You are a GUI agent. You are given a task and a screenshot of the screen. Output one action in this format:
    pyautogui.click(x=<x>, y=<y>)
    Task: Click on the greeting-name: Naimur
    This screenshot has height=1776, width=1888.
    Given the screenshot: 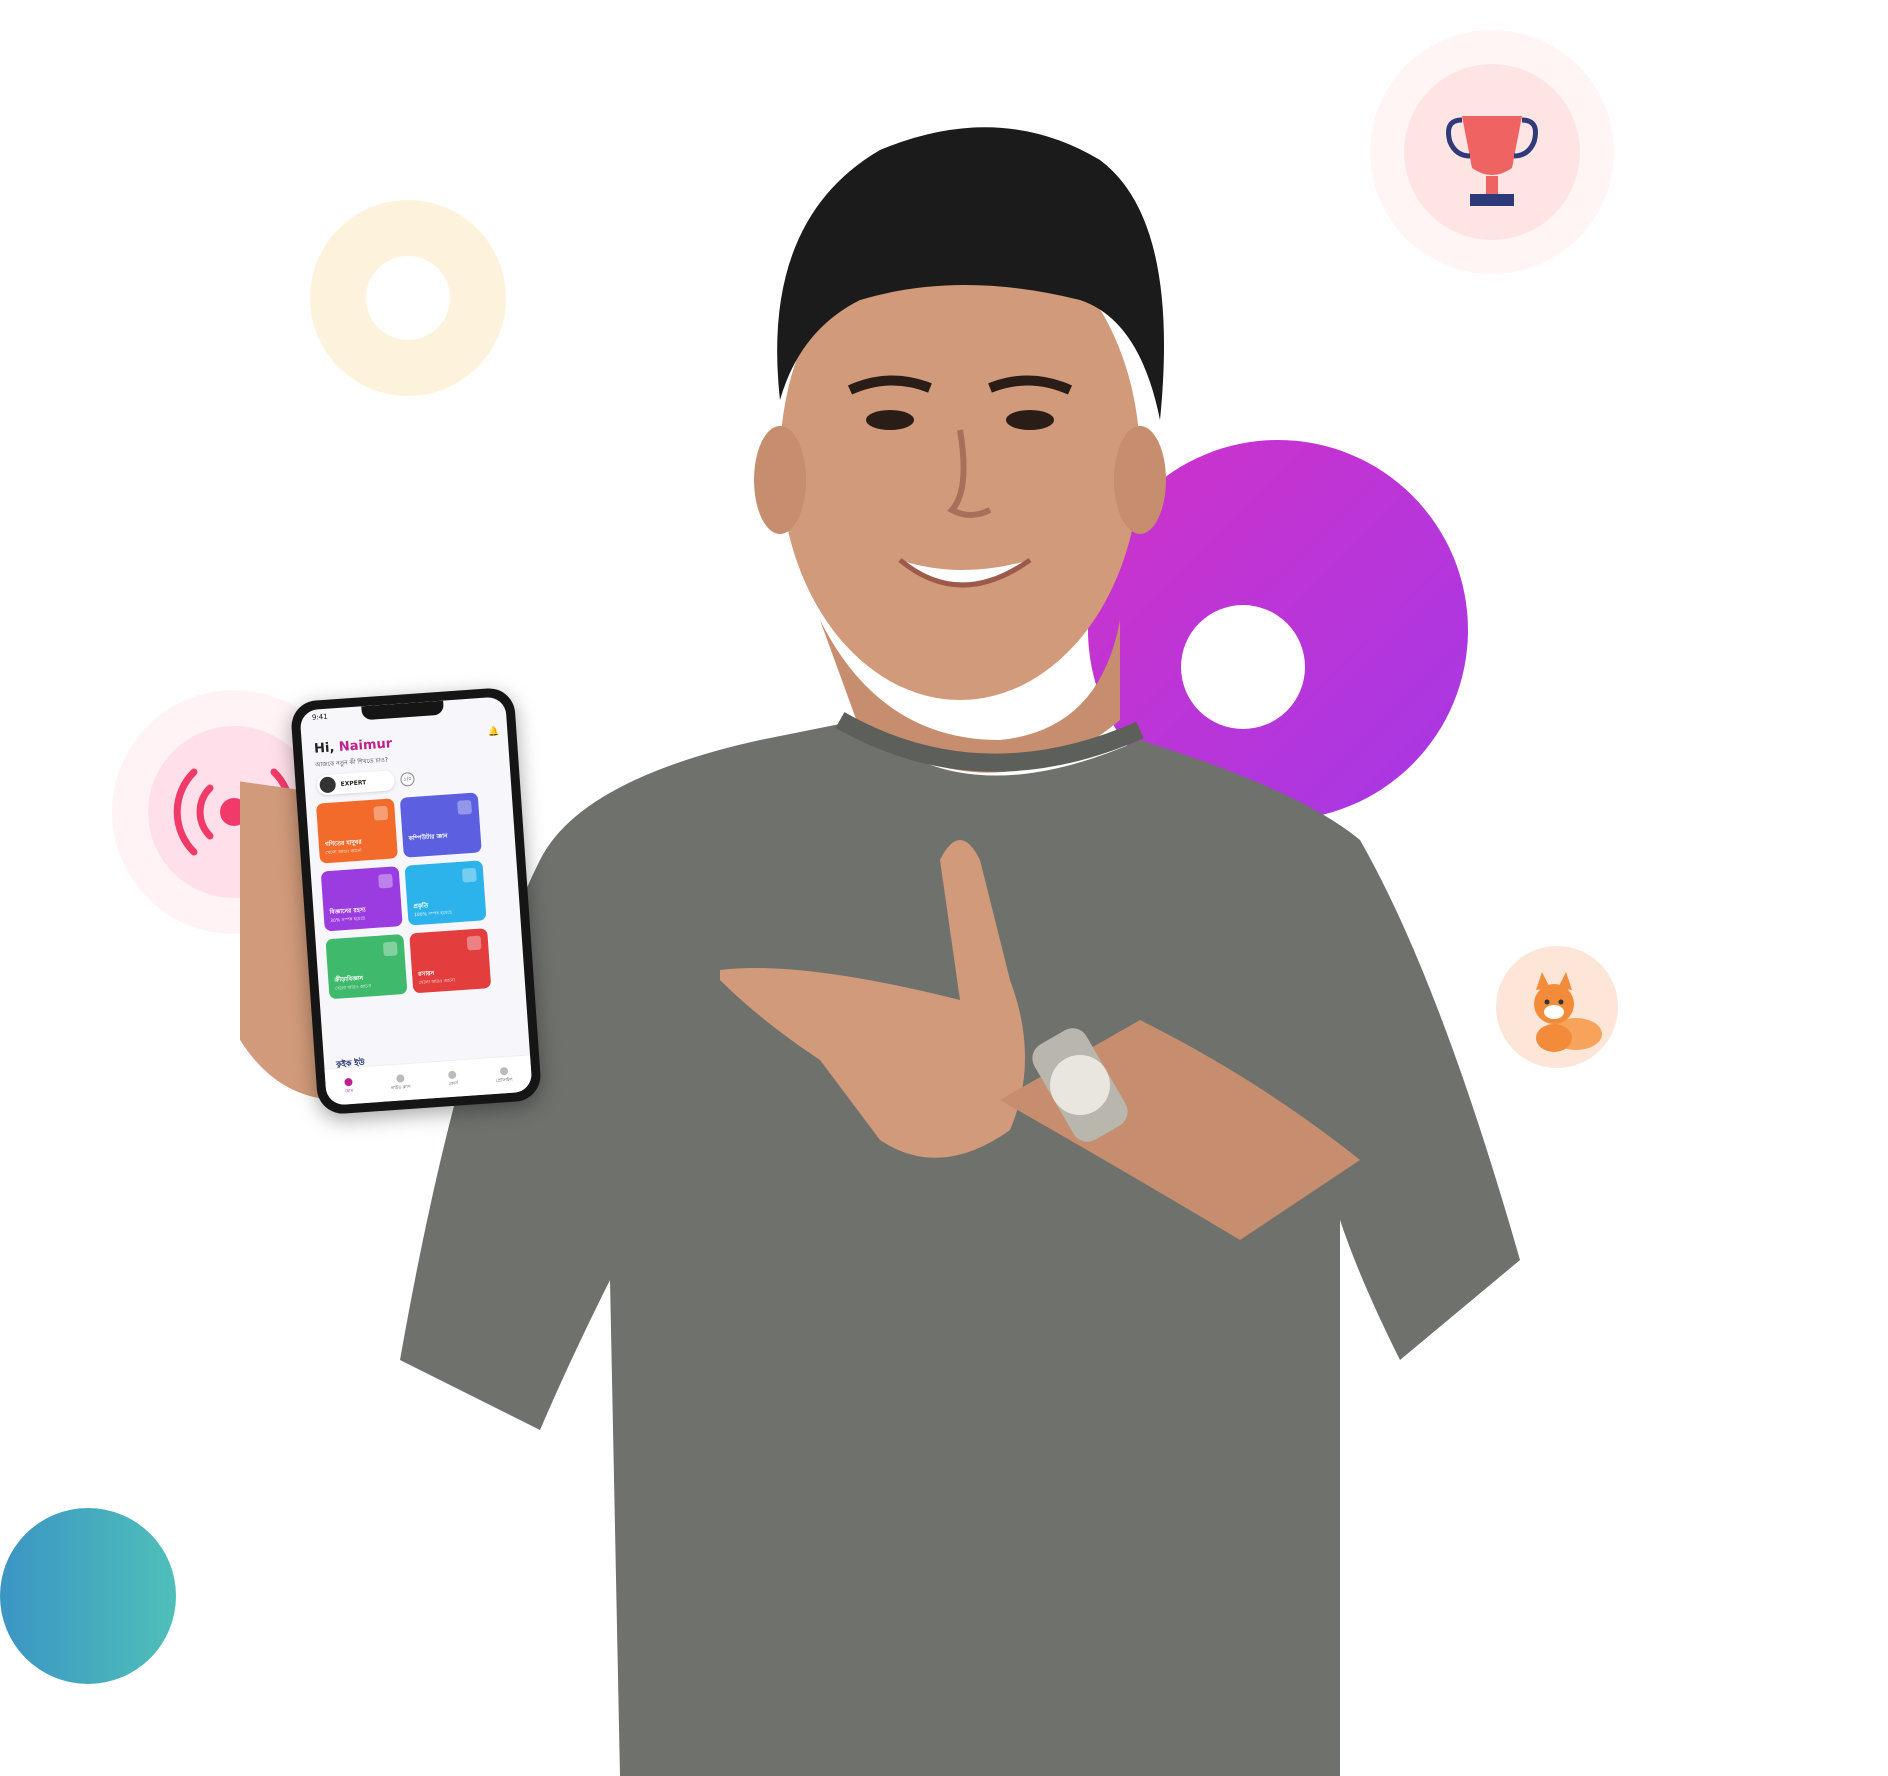 What is the action you would take?
    pyautogui.click(x=365, y=745)
    